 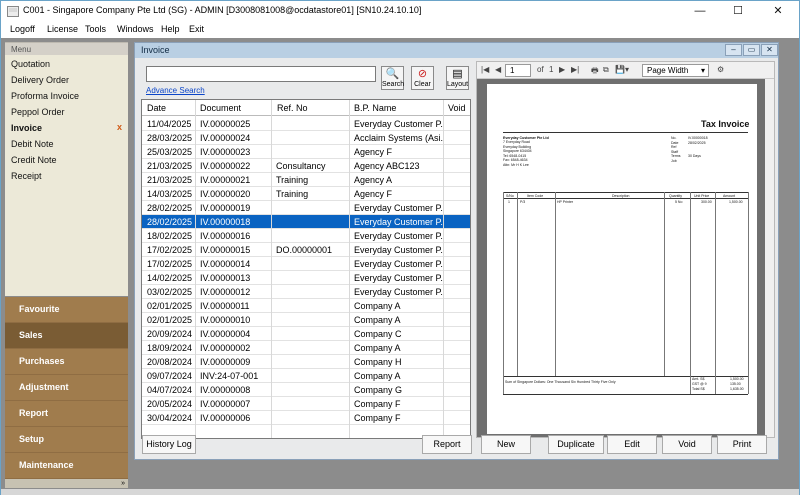 What do you see at coordinates (742, 444) in the screenshot?
I see `print-button: Print` at bounding box center [742, 444].